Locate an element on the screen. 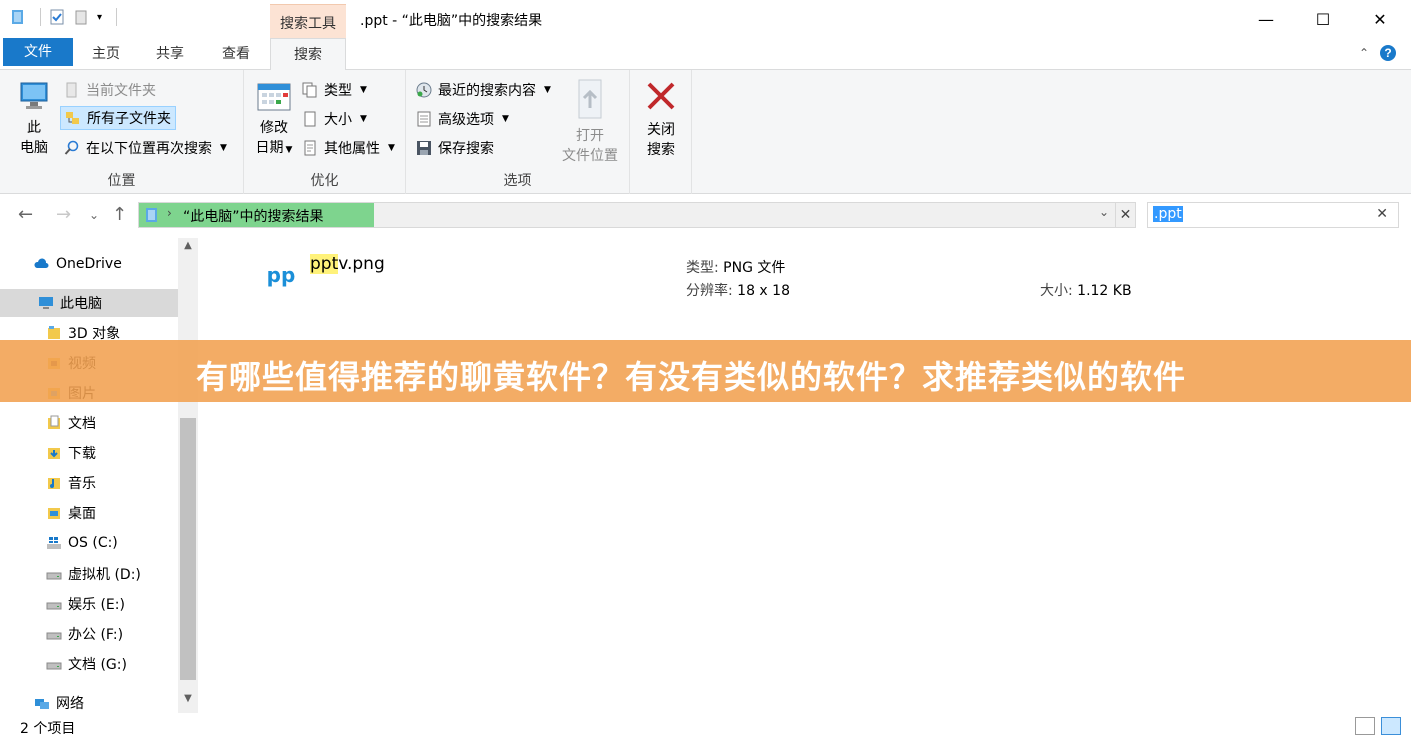 The image size is (1411, 743). result-dimensions: 分辨率: 18 x 18 is located at coordinates (738, 290).